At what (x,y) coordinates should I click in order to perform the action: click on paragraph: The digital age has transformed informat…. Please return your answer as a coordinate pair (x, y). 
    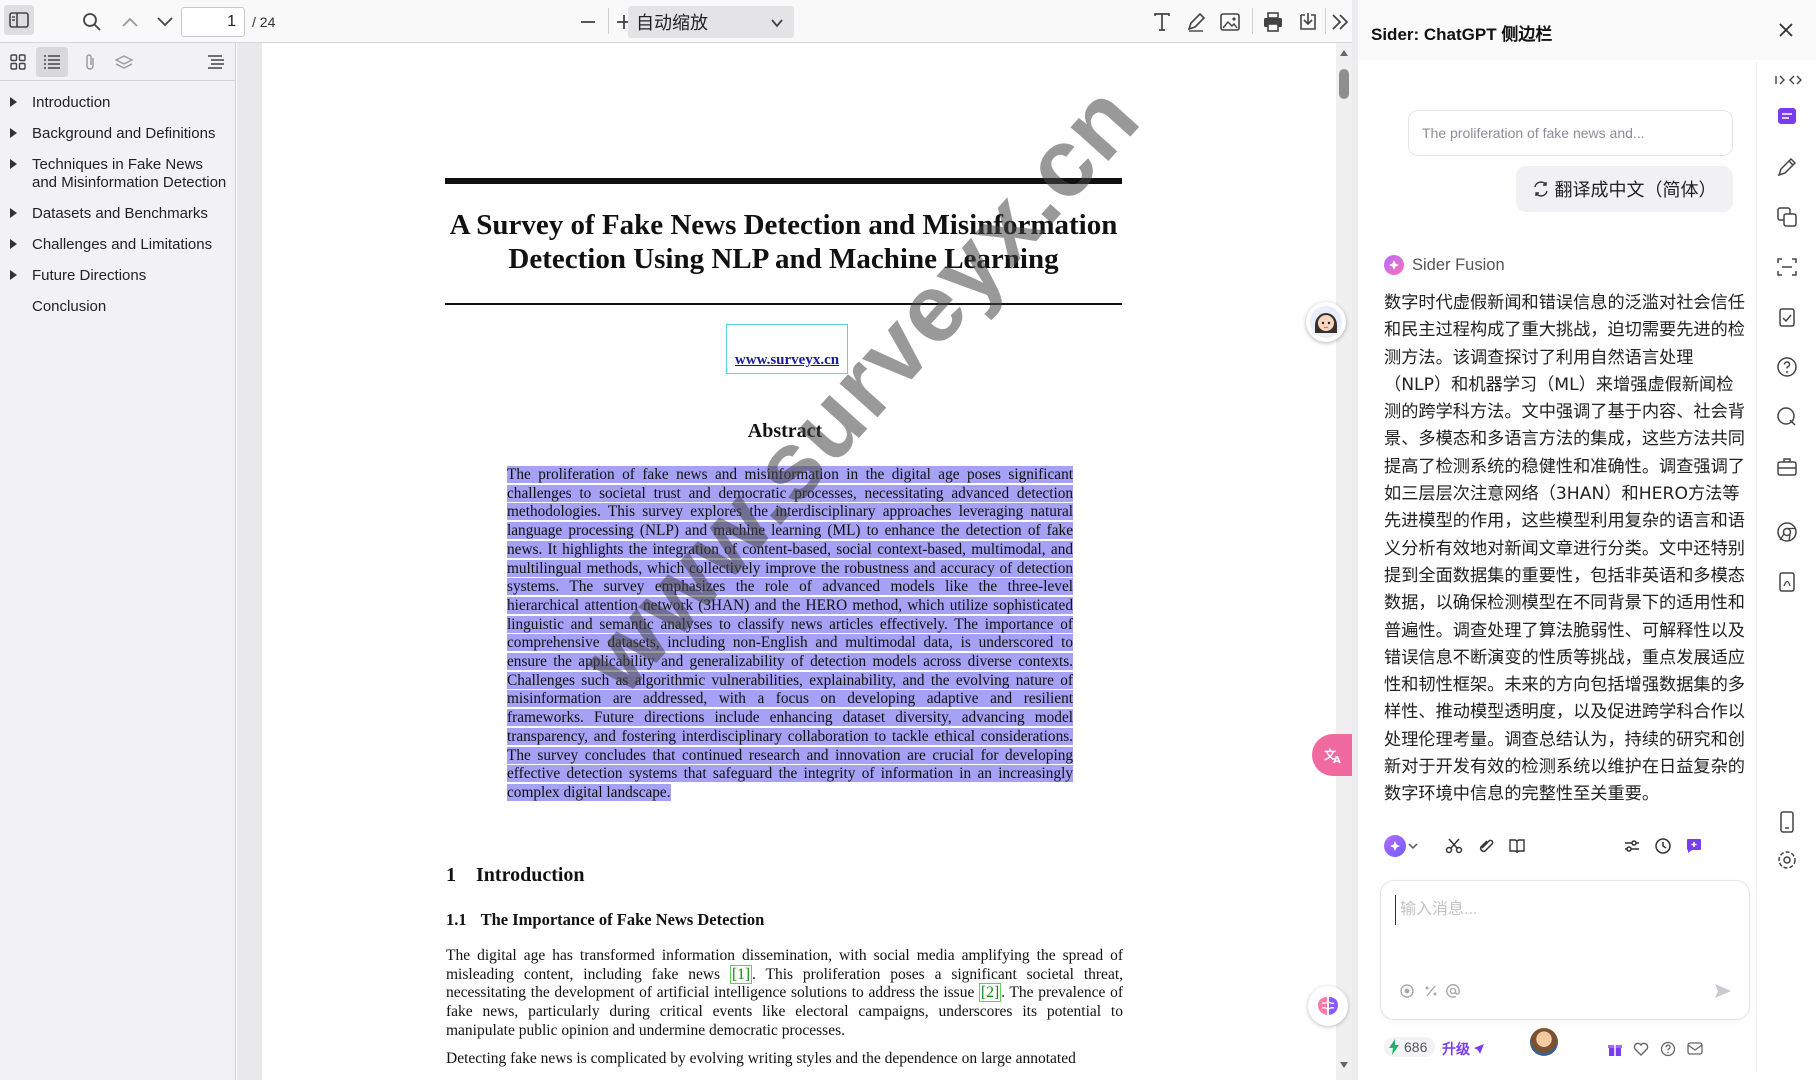
    Looking at the image, I should click on (785, 993).